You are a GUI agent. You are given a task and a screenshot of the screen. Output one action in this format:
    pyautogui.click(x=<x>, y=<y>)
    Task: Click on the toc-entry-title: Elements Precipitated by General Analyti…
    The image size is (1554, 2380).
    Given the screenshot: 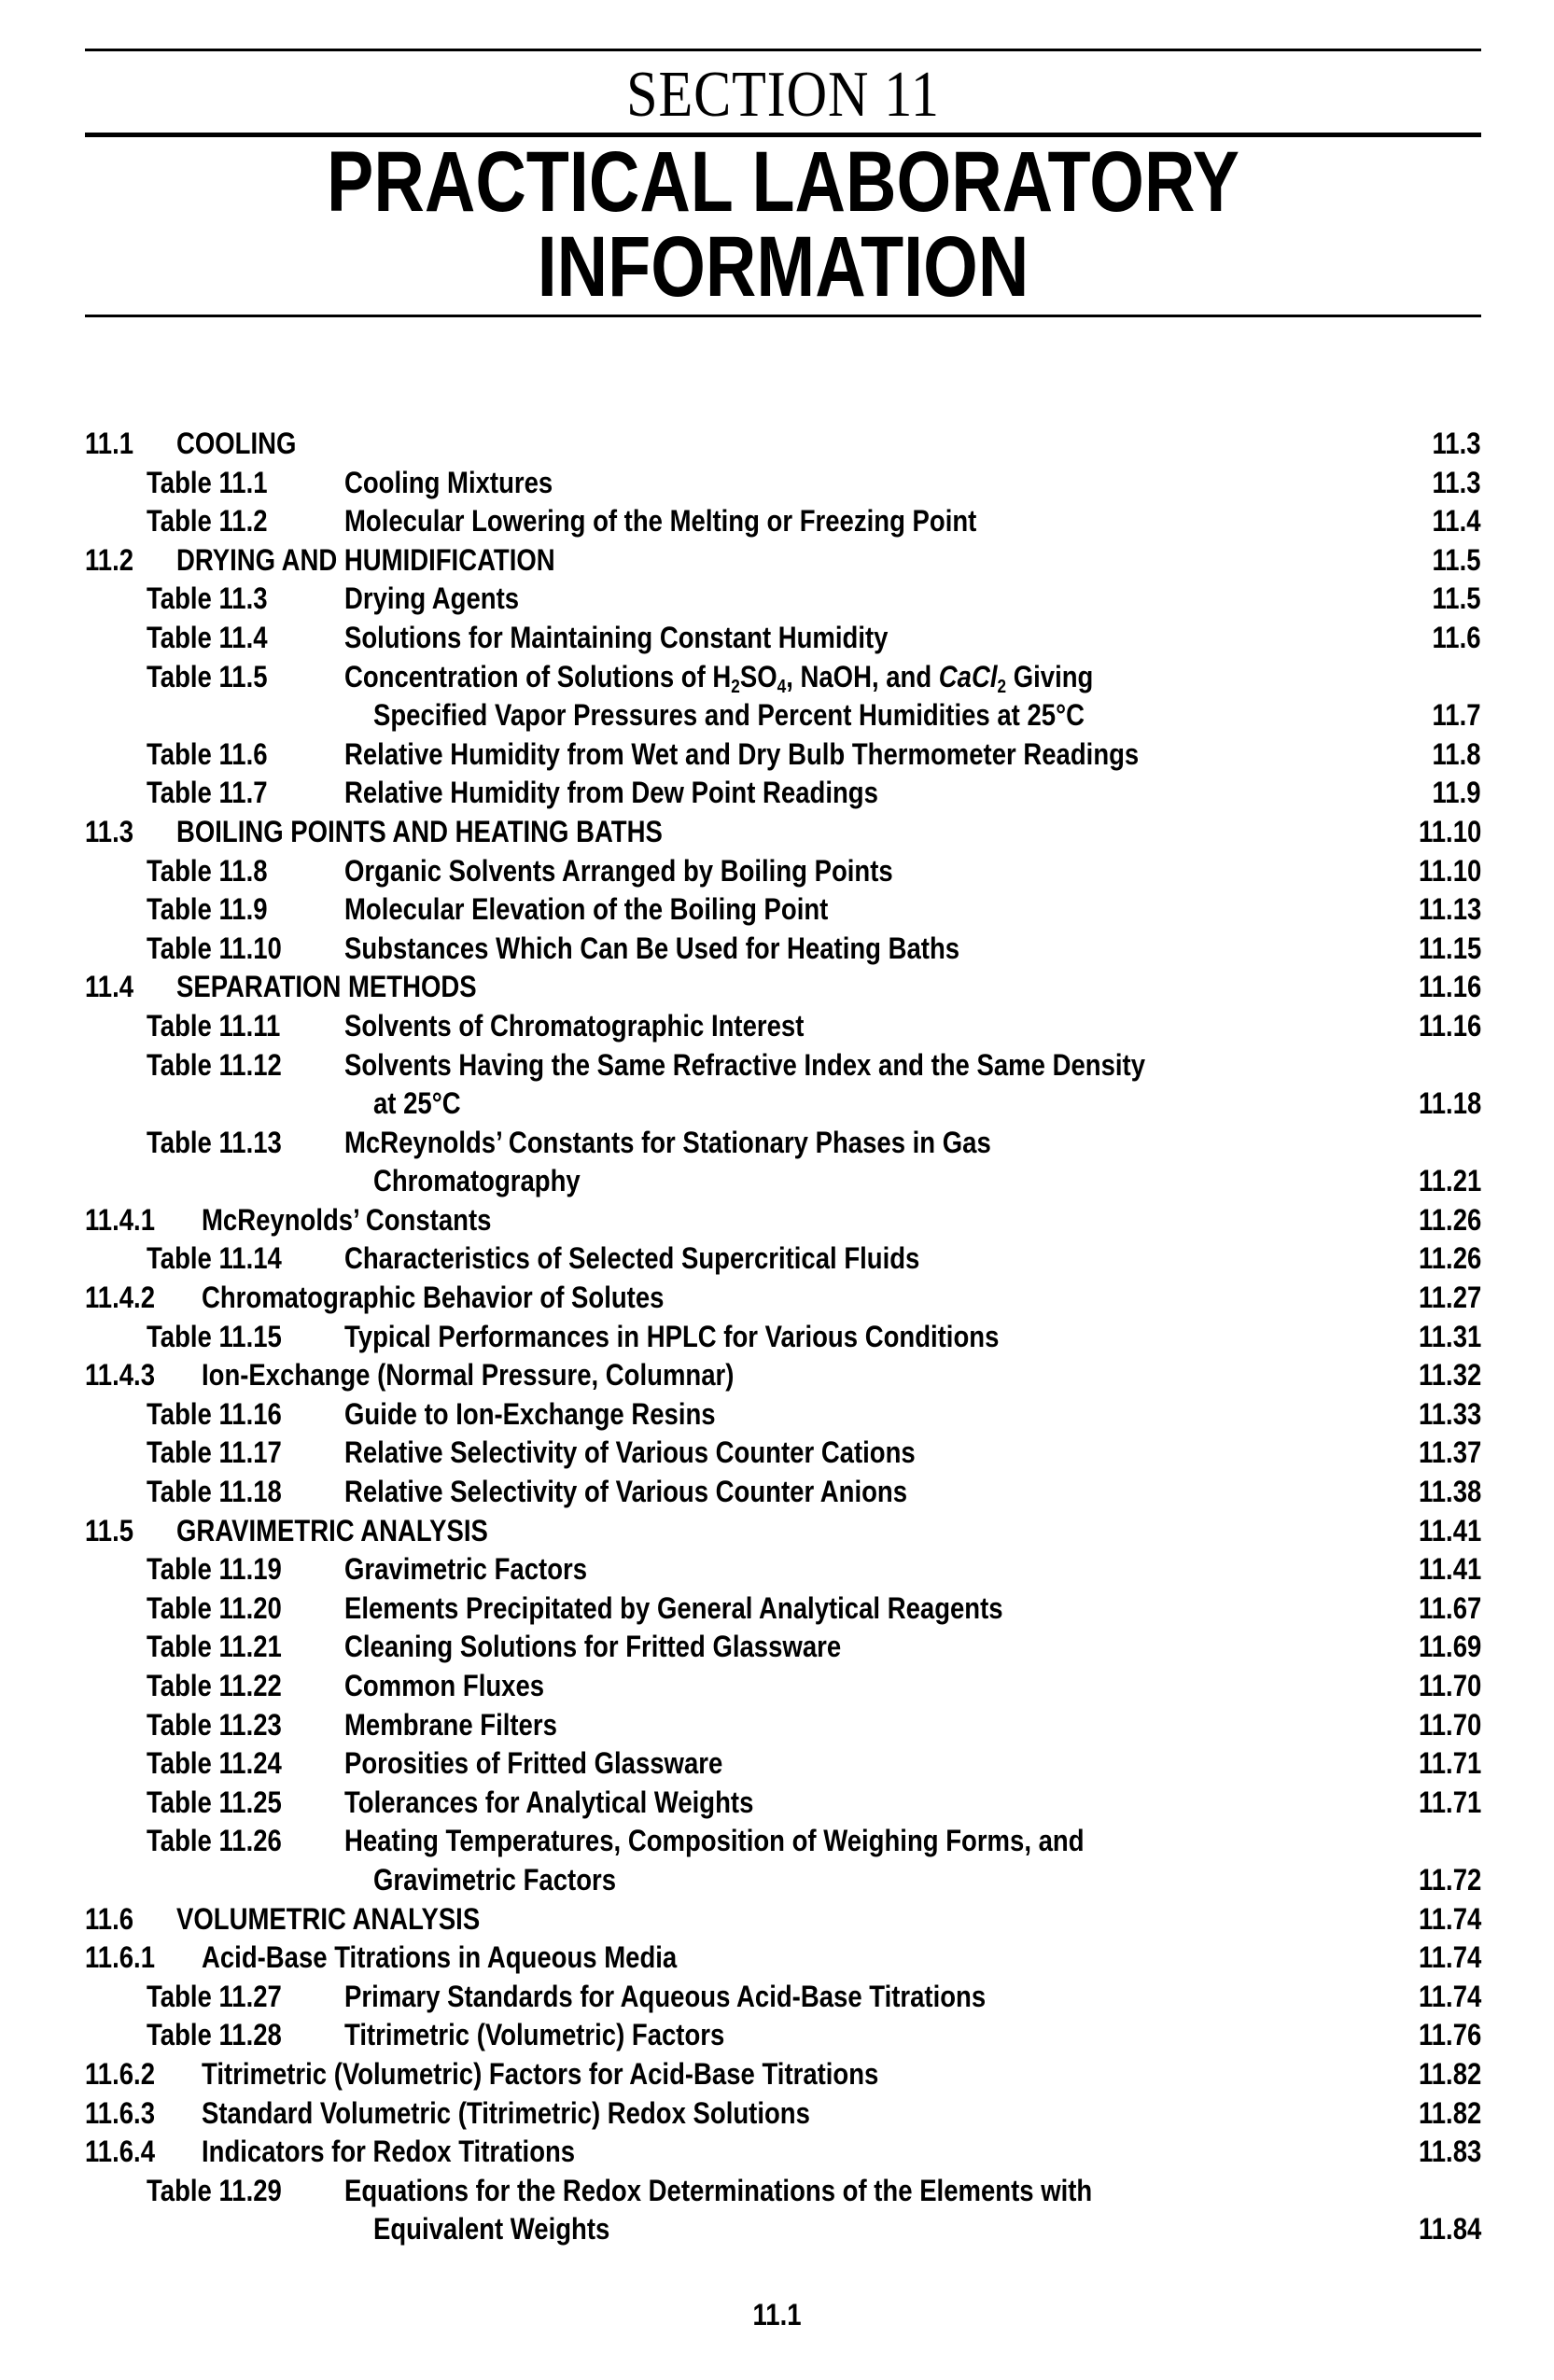 What is the action you would take?
    pyautogui.click(x=673, y=1607)
    